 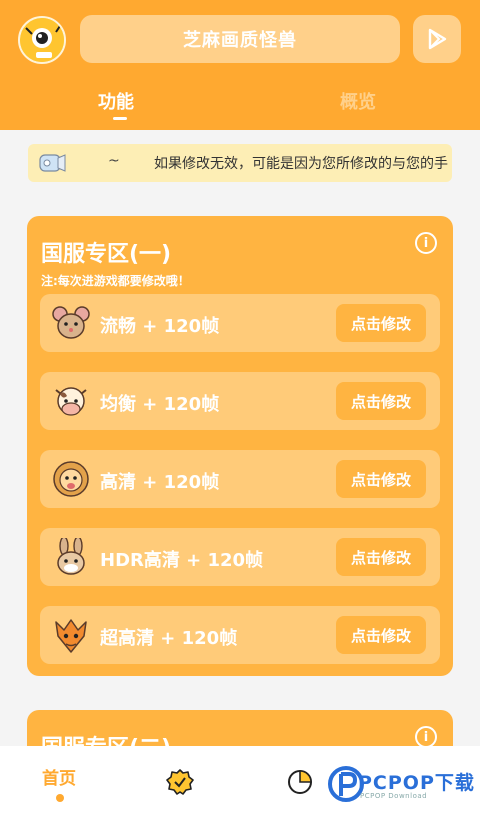 I want to click on quality-row: 超高清 + 120帧 点击修改, so click(x=240, y=635).